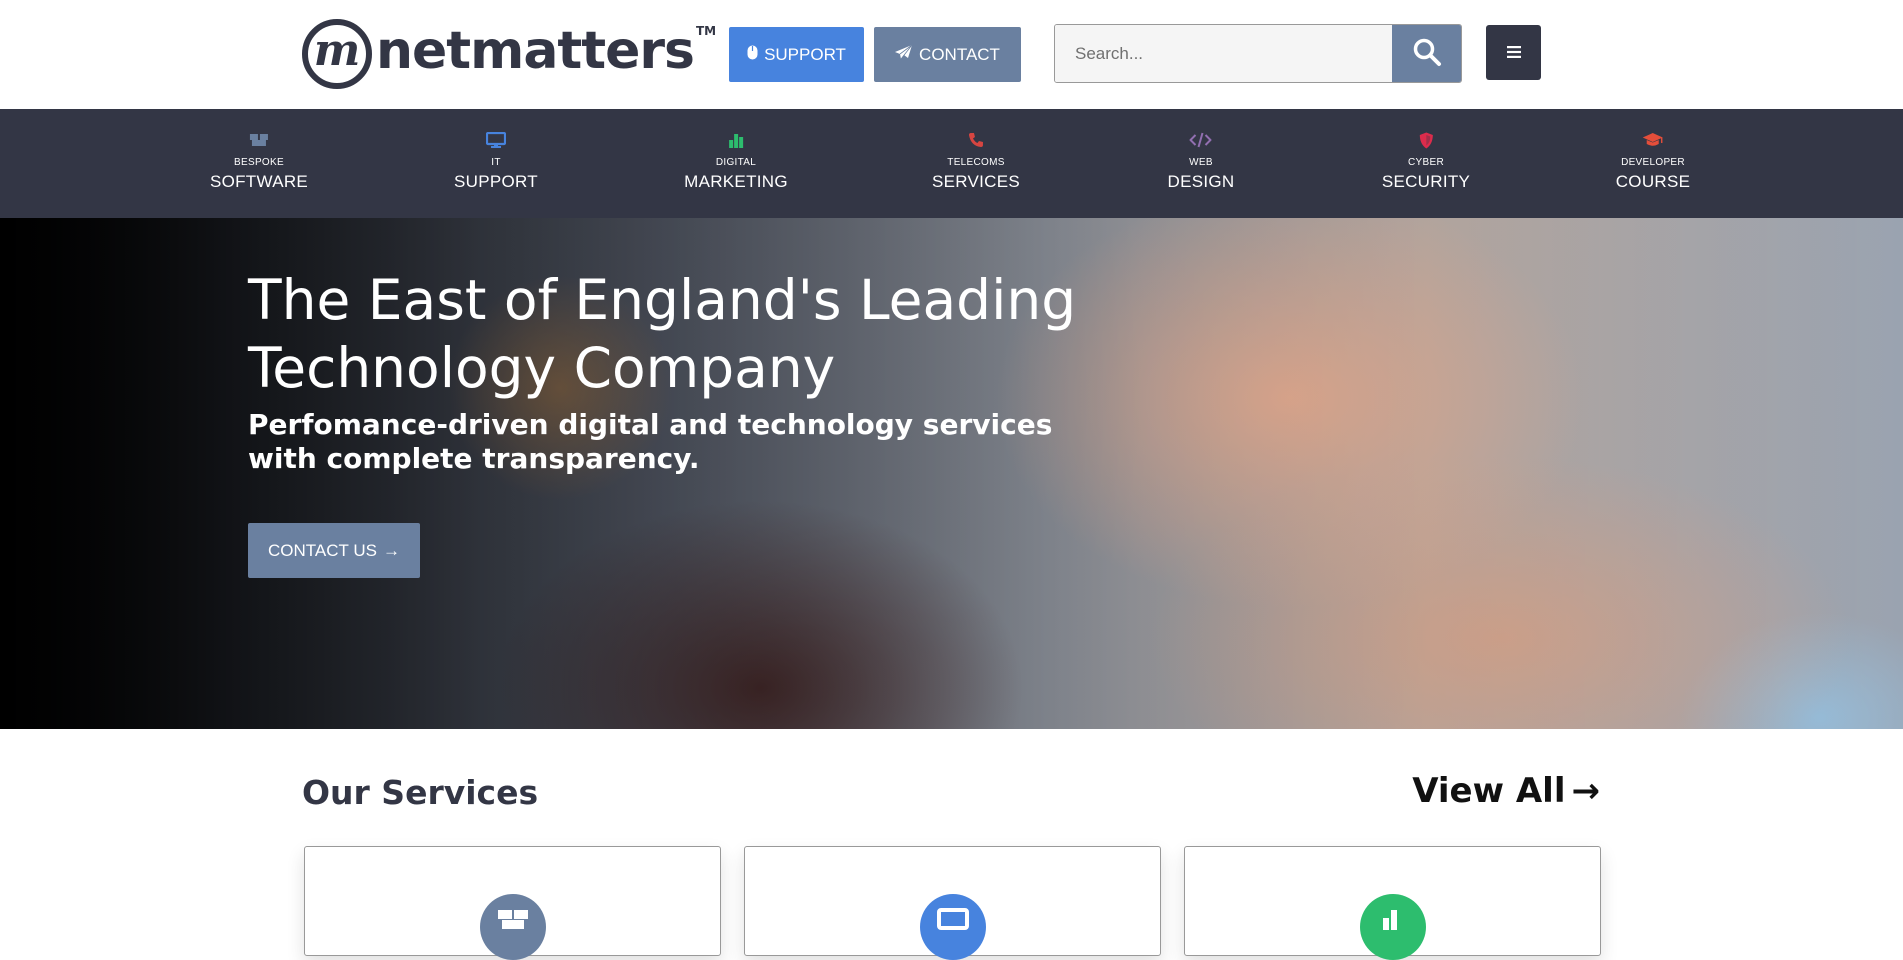 The image size is (1903, 960). I want to click on search-icon, so click(1427, 54).